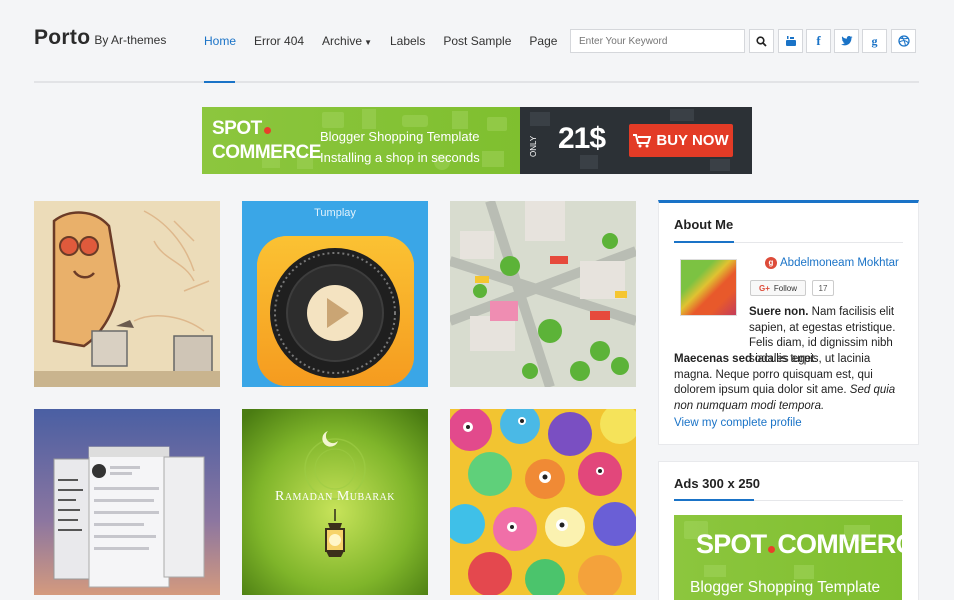  Describe the element at coordinates (266, 152) in the screenshot. I see `banner-commerce: COMMERCE` at that location.